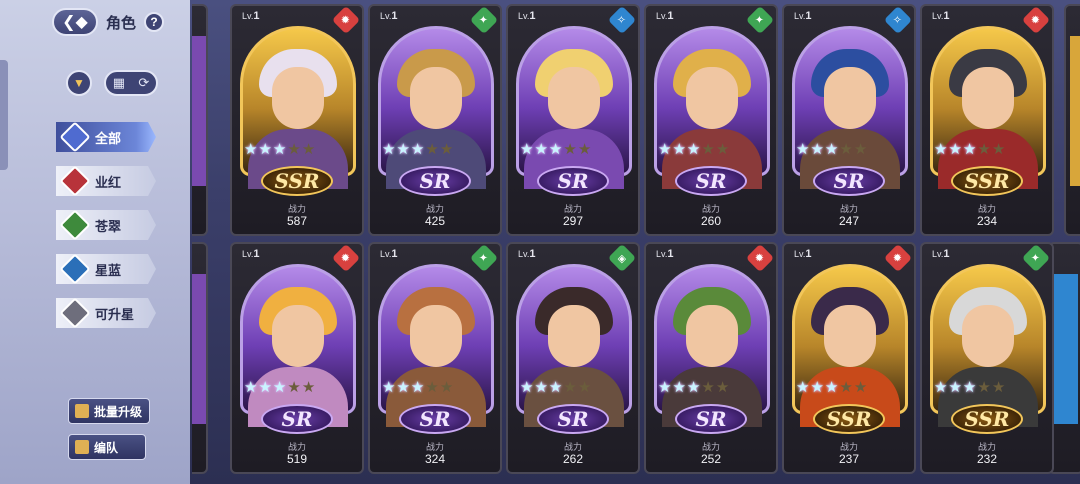 This screenshot has width=1080, height=484. What do you see at coordinates (109, 411) in the screenshot?
I see `batch-upgrade-button: 批量升级` at bounding box center [109, 411].